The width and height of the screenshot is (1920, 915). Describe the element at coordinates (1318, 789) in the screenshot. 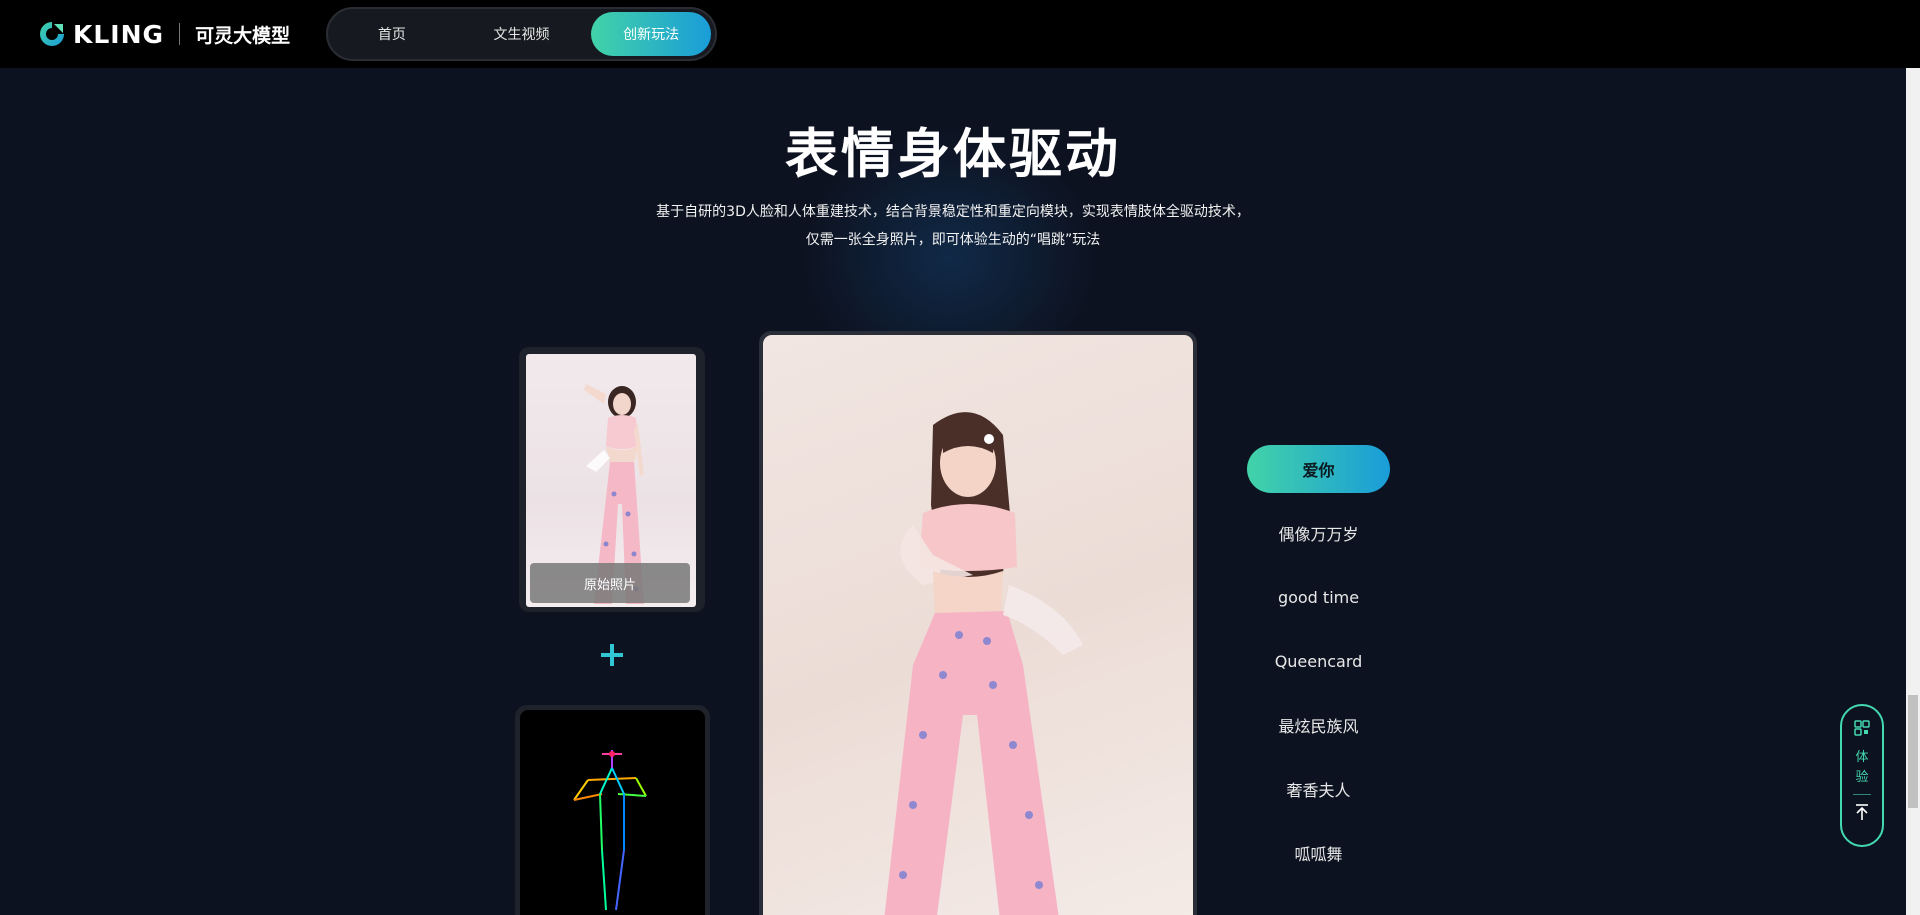

I see `song-option: 奢香夫人` at that location.